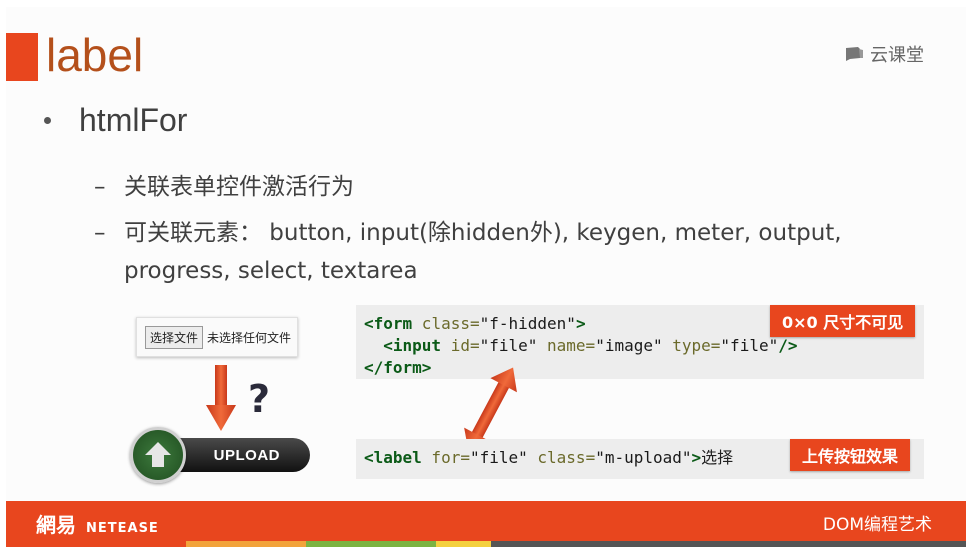  What do you see at coordinates (47, 120) in the screenshot?
I see `bullet-dot-icon` at bounding box center [47, 120].